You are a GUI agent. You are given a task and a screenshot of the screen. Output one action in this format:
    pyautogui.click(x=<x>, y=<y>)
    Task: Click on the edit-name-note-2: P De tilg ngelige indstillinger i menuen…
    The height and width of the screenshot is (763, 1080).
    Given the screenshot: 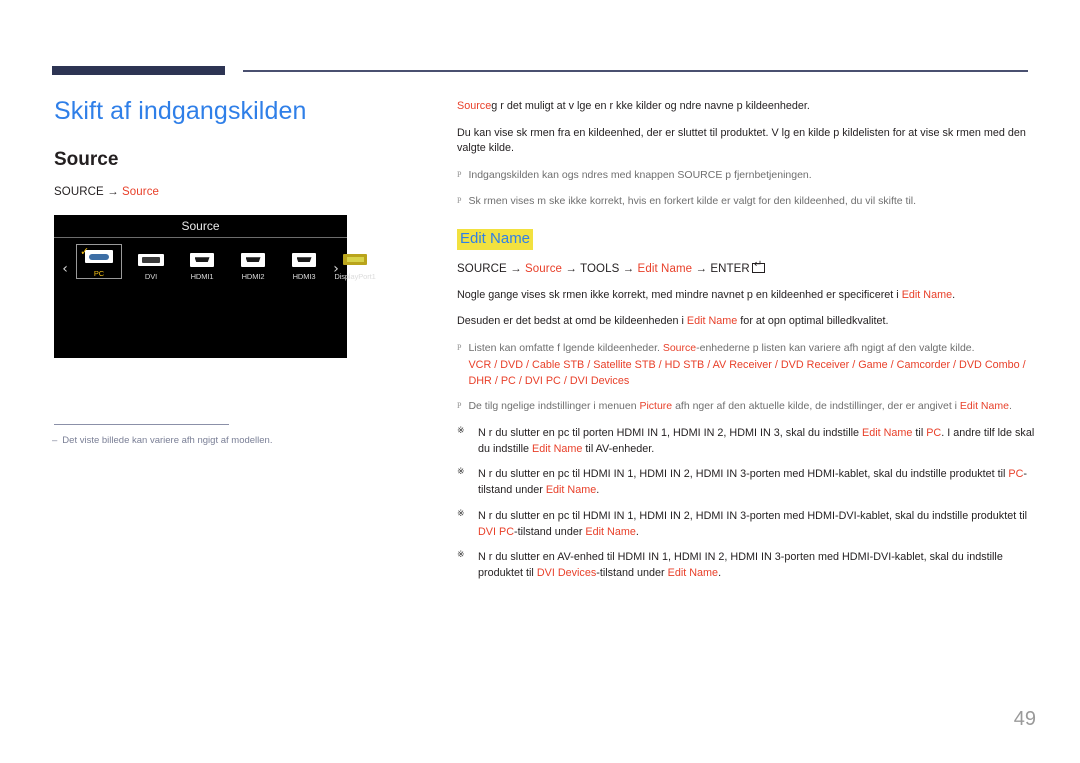 What is the action you would take?
    pyautogui.click(x=747, y=407)
    